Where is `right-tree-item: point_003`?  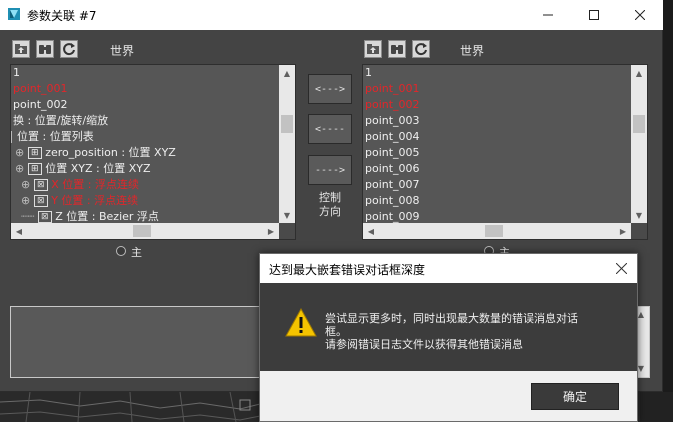 right-tree-item: point_003 is located at coordinates (392, 121).